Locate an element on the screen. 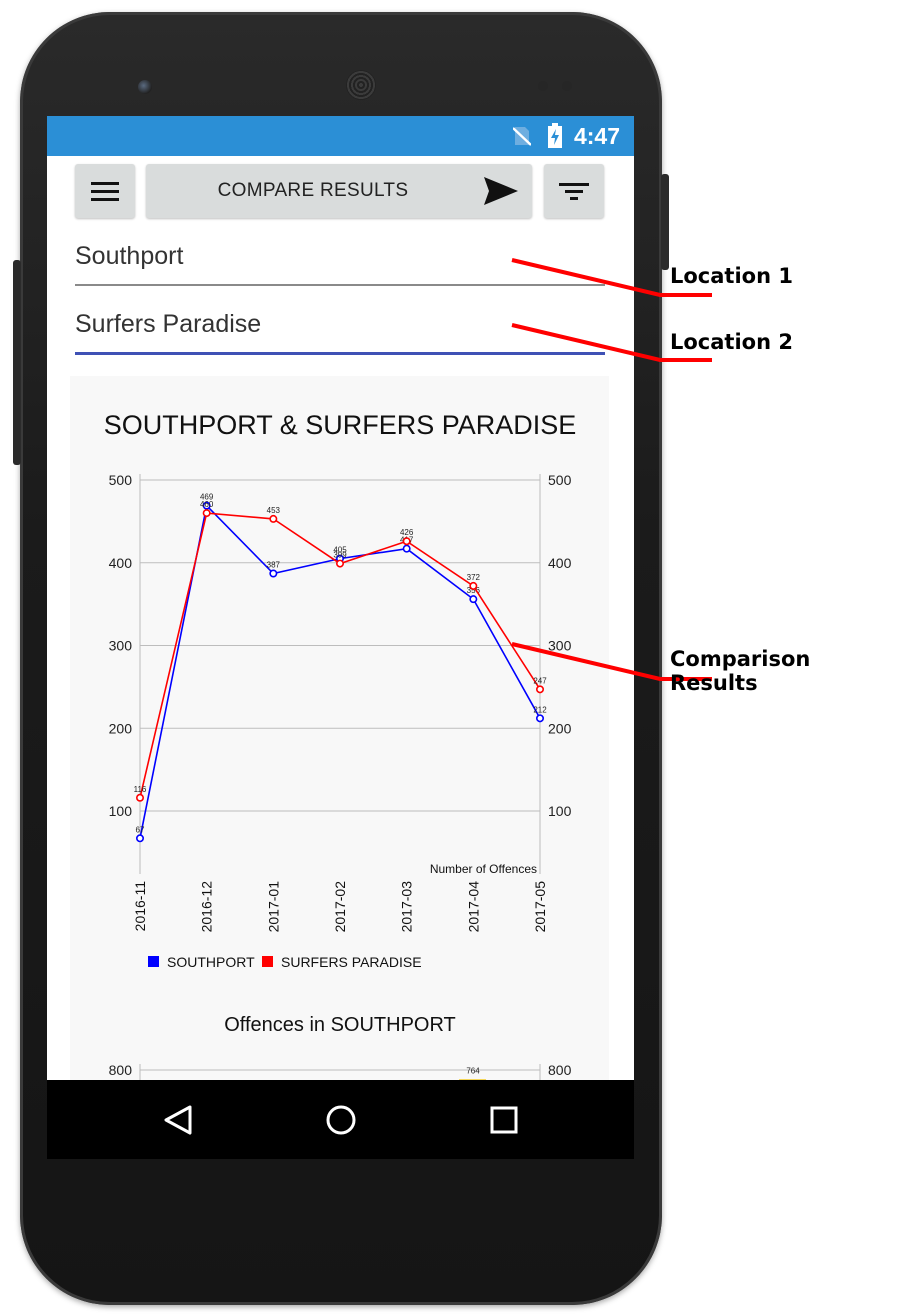 The image size is (900, 1315). comparison-annotation: Comparison Results is located at coordinates (740, 671).